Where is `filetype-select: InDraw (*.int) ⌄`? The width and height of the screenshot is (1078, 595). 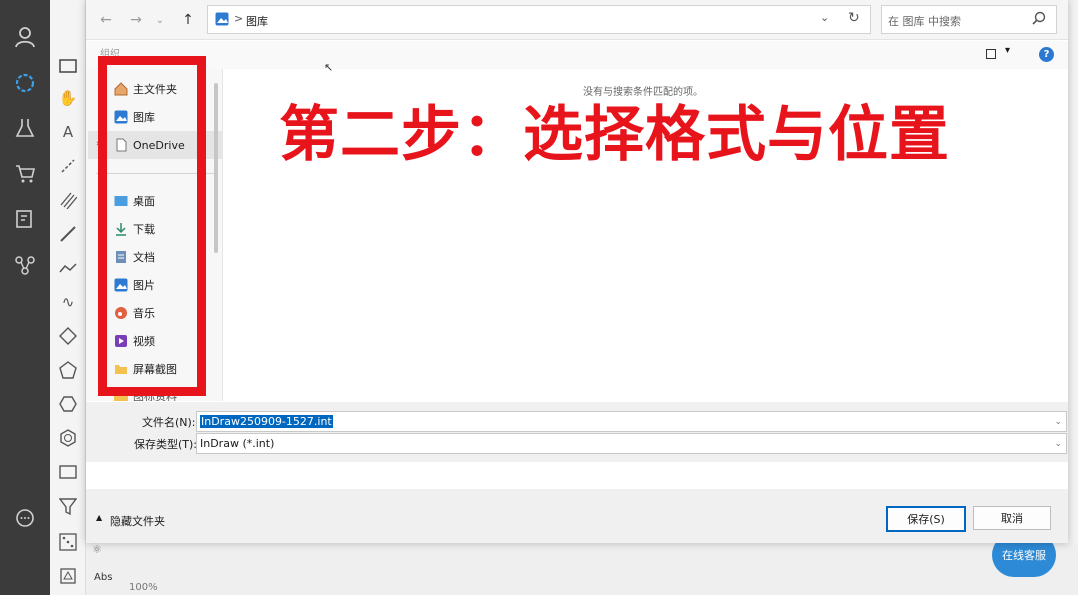 filetype-select: InDraw (*.int) ⌄ is located at coordinates (631, 443).